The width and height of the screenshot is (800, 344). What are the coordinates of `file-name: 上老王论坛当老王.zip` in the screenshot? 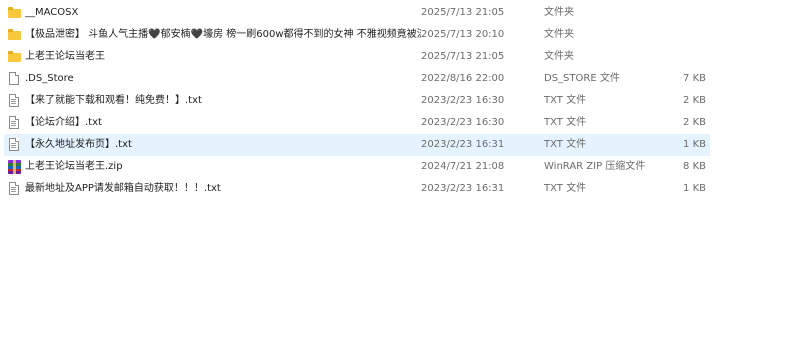 It's located at (74, 166).